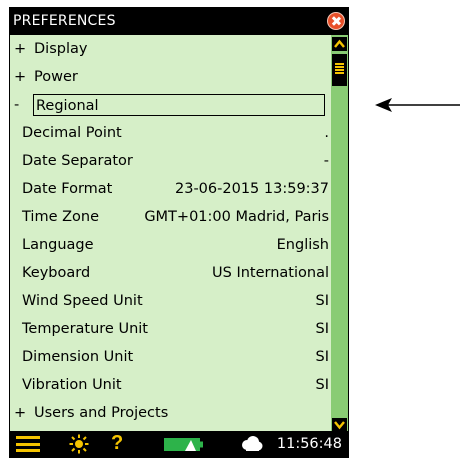 This screenshot has height=458, width=460. Describe the element at coordinates (170, 133) in the screenshot. I see `setting-decimal-point: Decimal Point .` at that location.